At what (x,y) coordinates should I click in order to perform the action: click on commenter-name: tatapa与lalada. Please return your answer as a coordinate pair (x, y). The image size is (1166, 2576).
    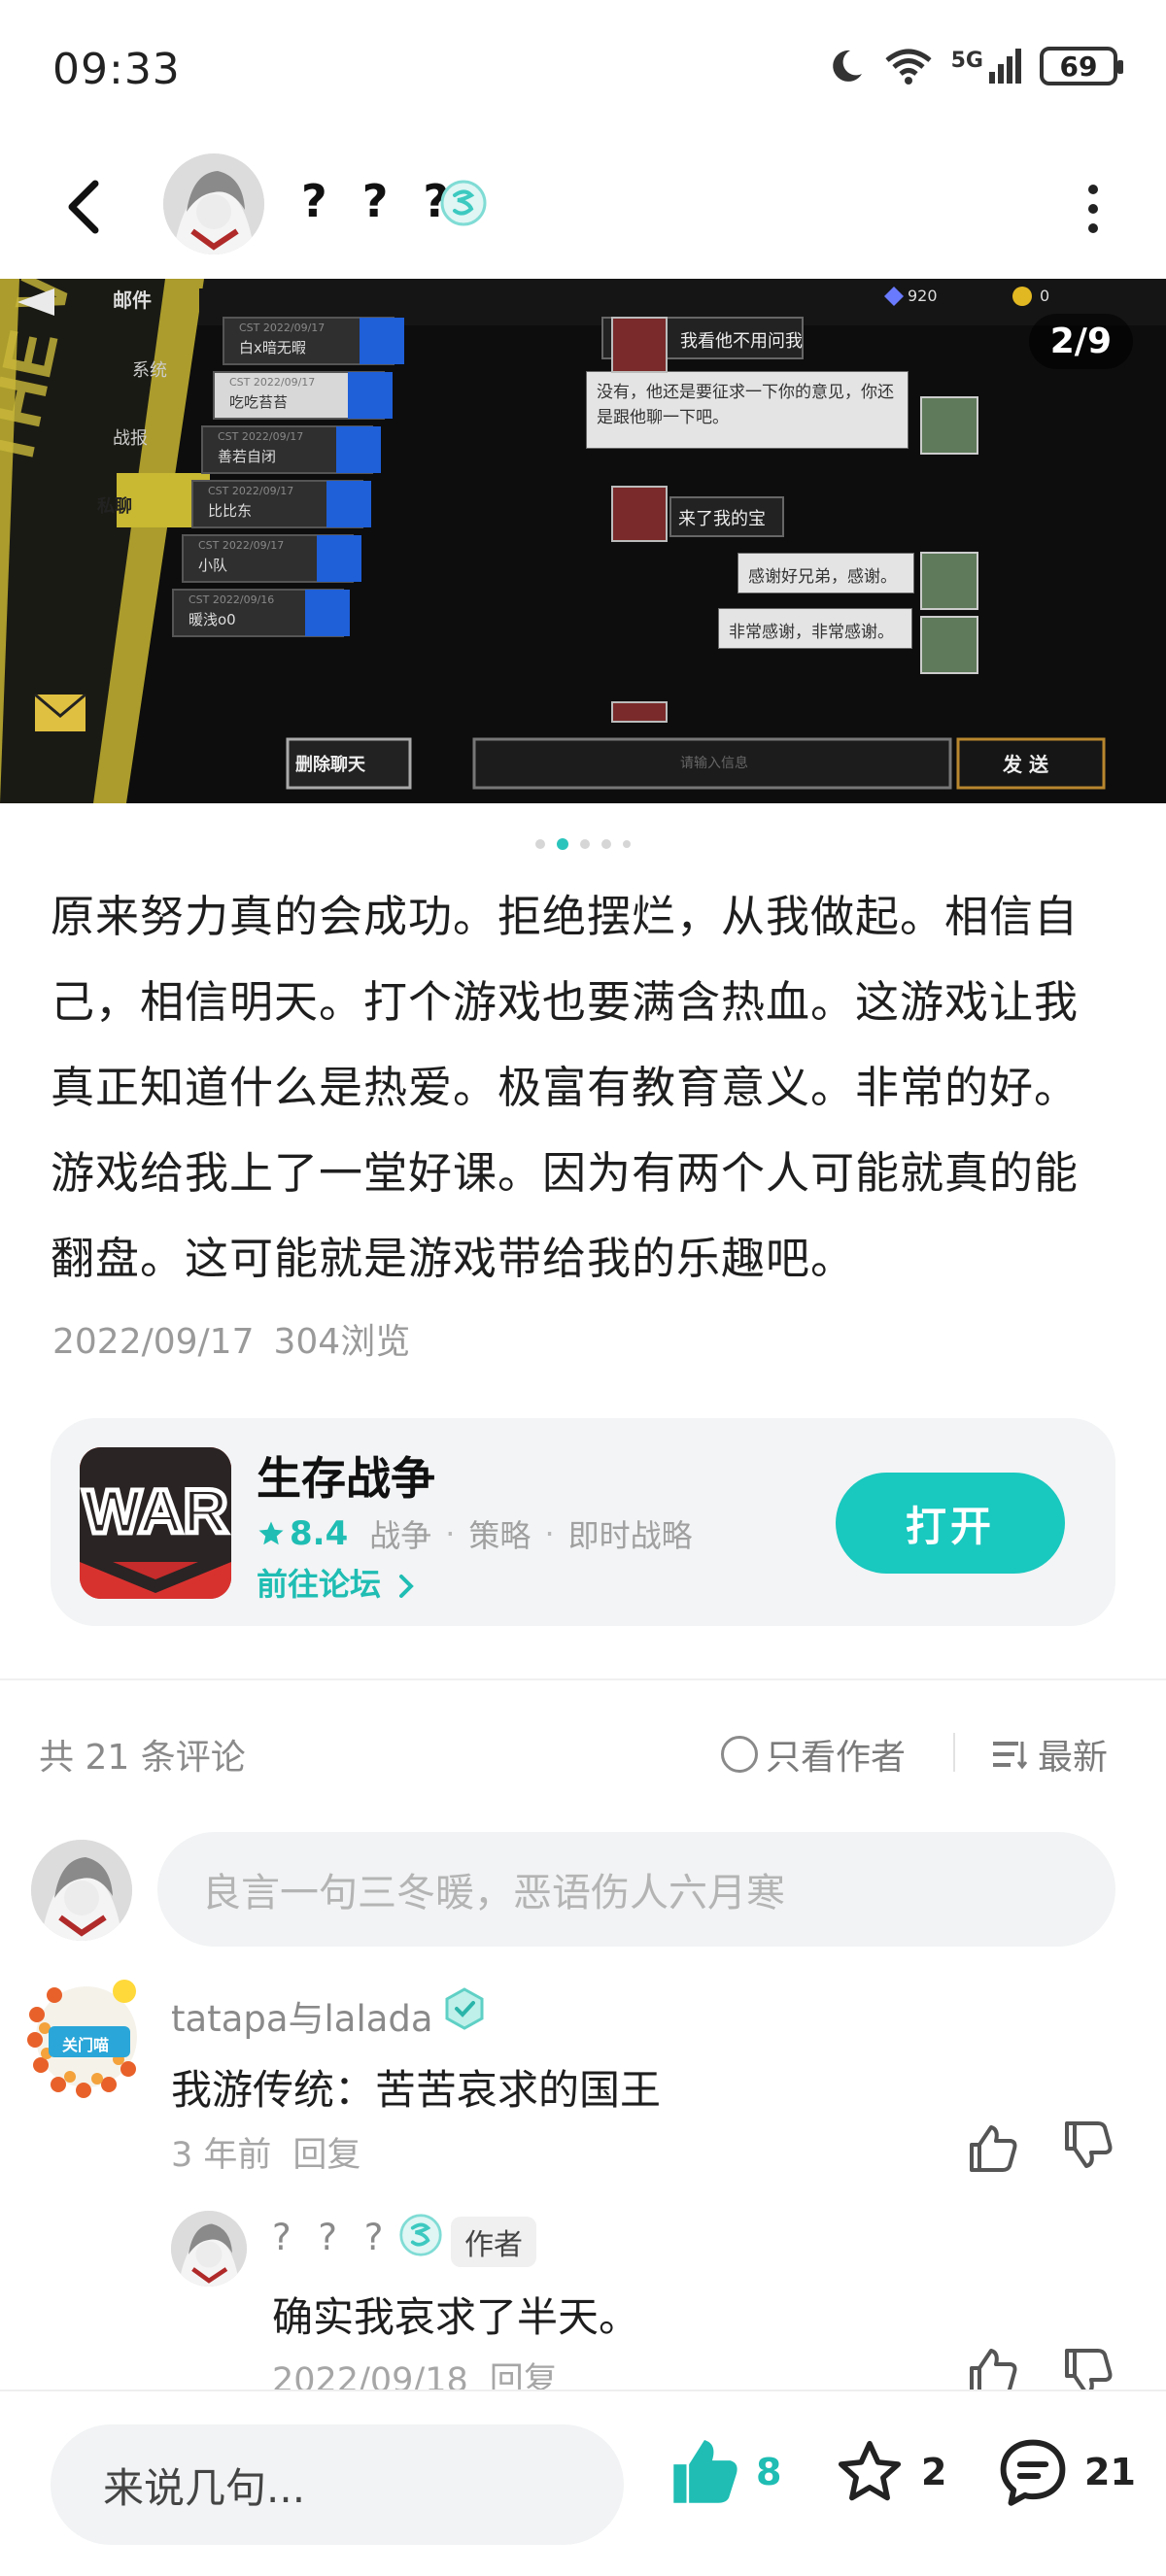
    Looking at the image, I should click on (302, 2016).